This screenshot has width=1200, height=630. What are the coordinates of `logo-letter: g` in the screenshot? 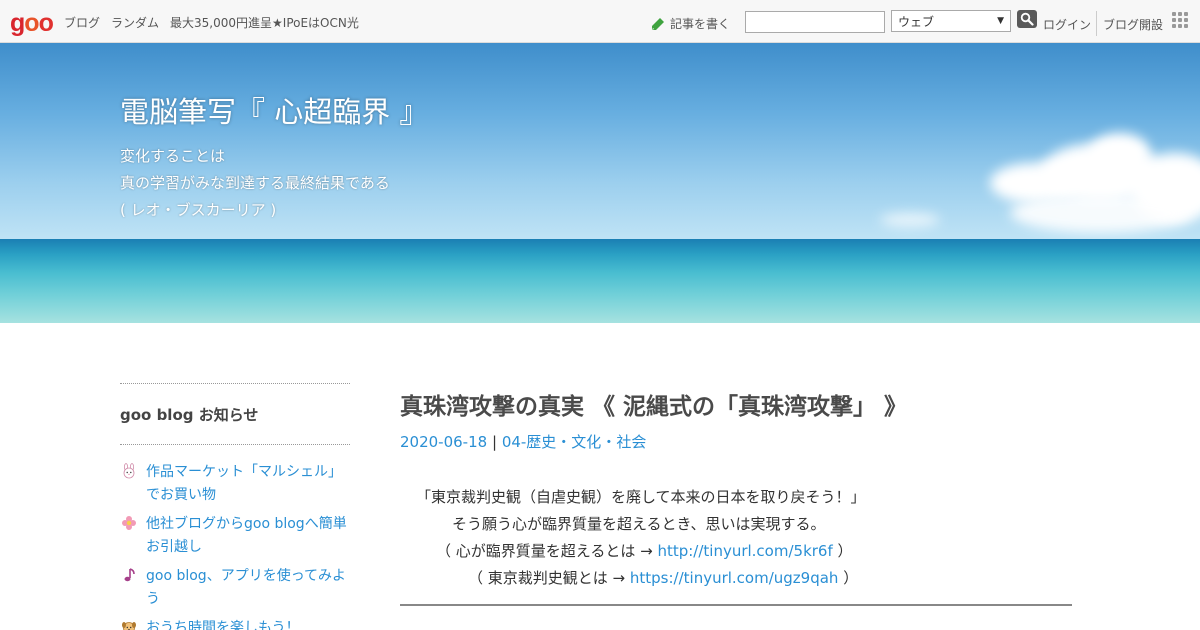 It's located at (17, 23).